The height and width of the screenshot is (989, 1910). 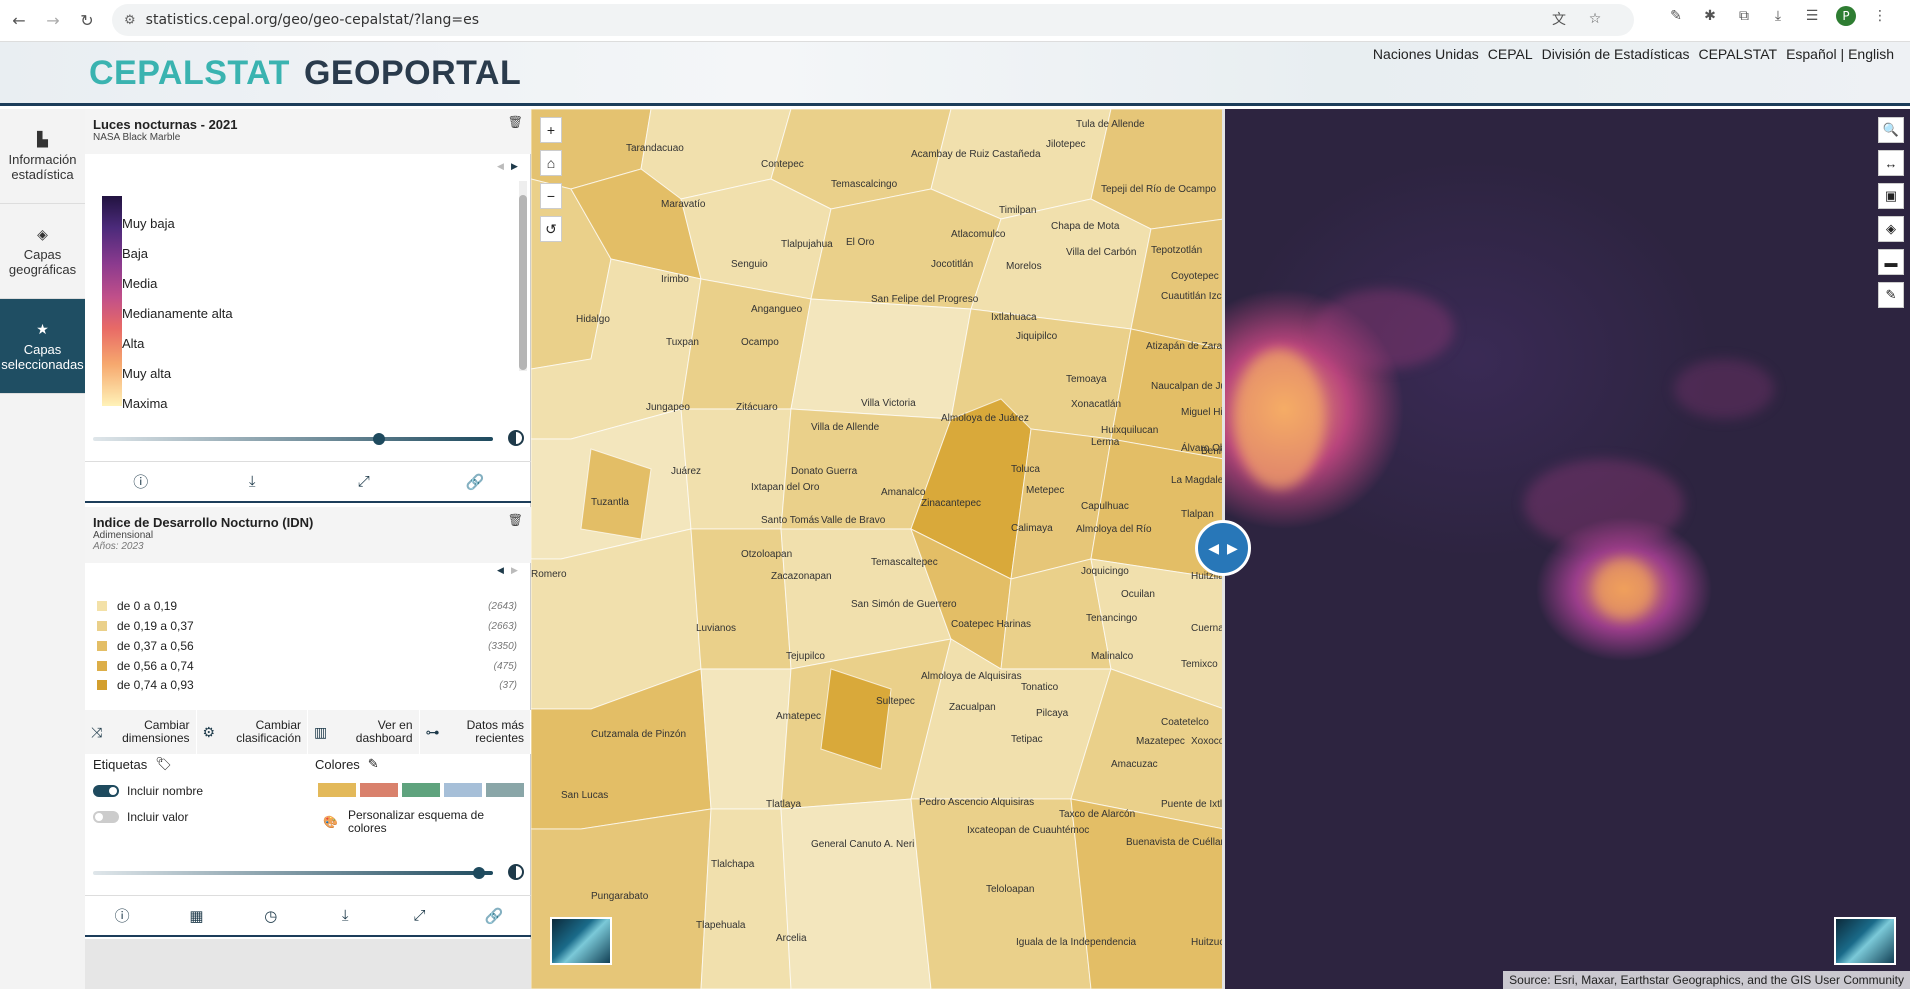 What do you see at coordinates (551, 163) in the screenshot?
I see `home-button: ⌂` at bounding box center [551, 163].